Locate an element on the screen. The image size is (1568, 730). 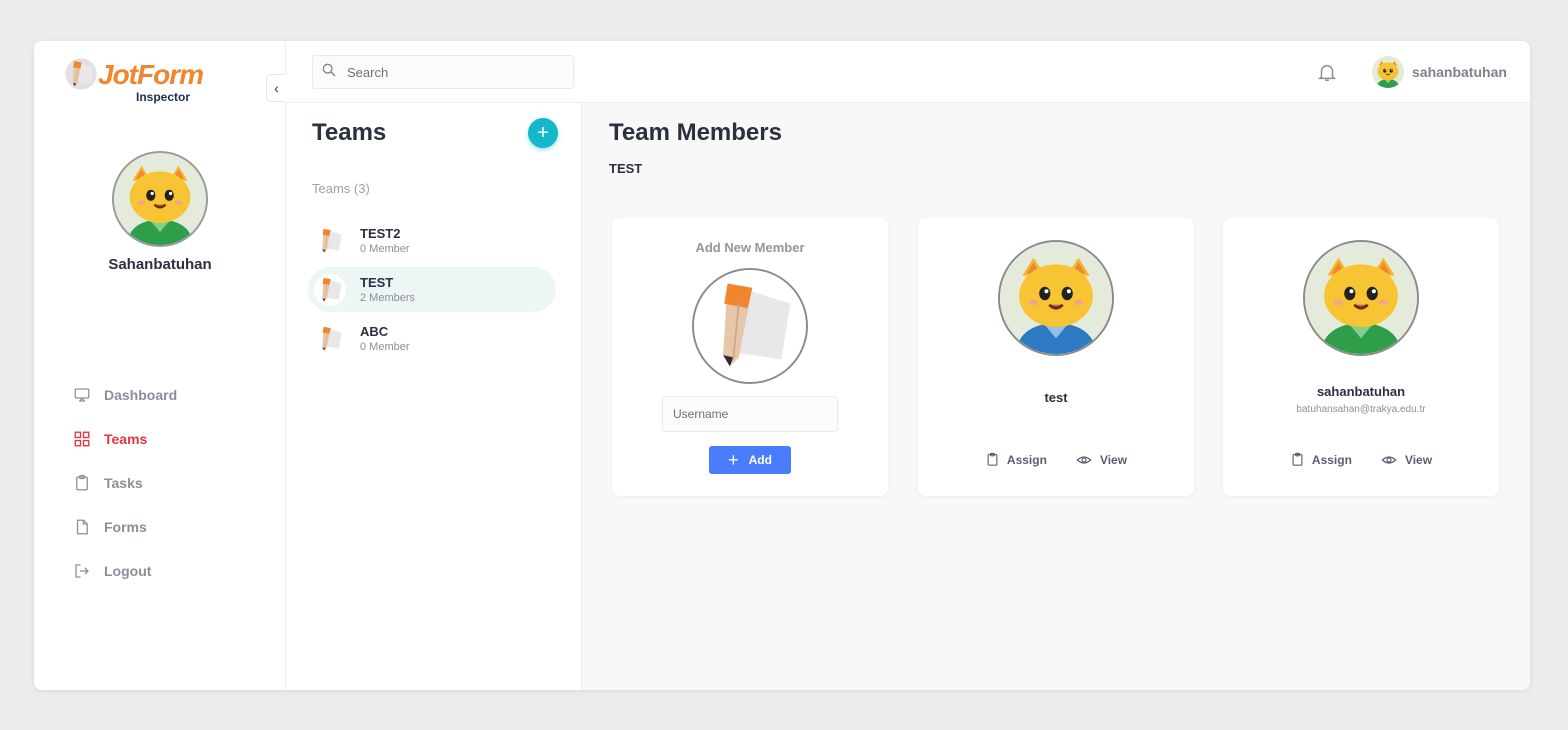
search-box is located at coordinates (443, 72).